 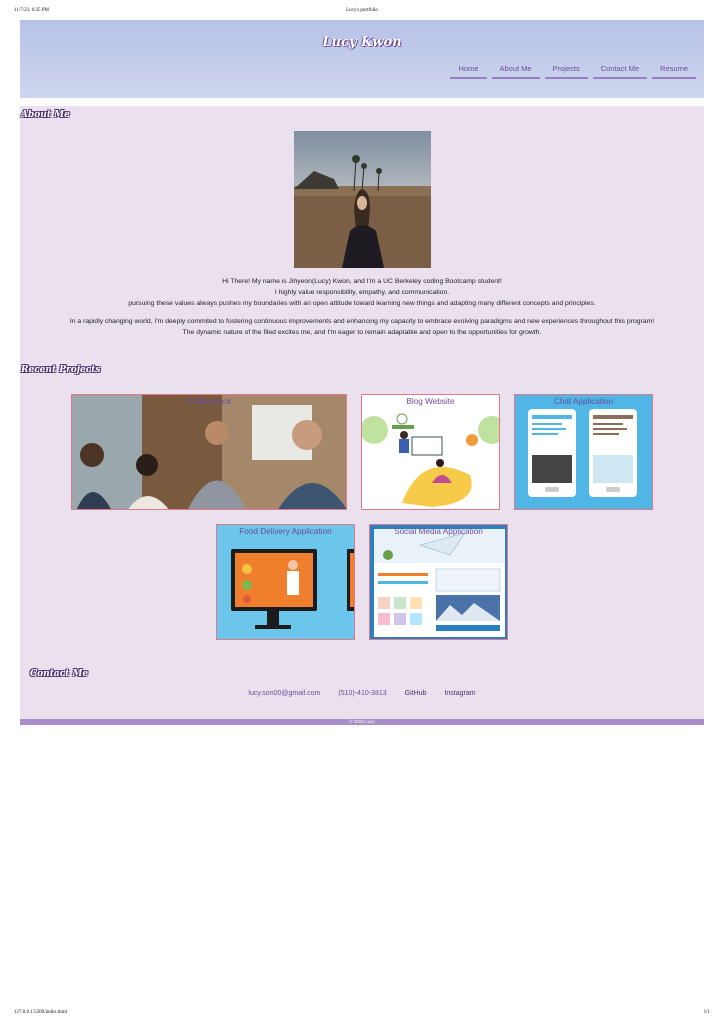 I want to click on project-title-blog: Blog Website, so click(x=430, y=401).